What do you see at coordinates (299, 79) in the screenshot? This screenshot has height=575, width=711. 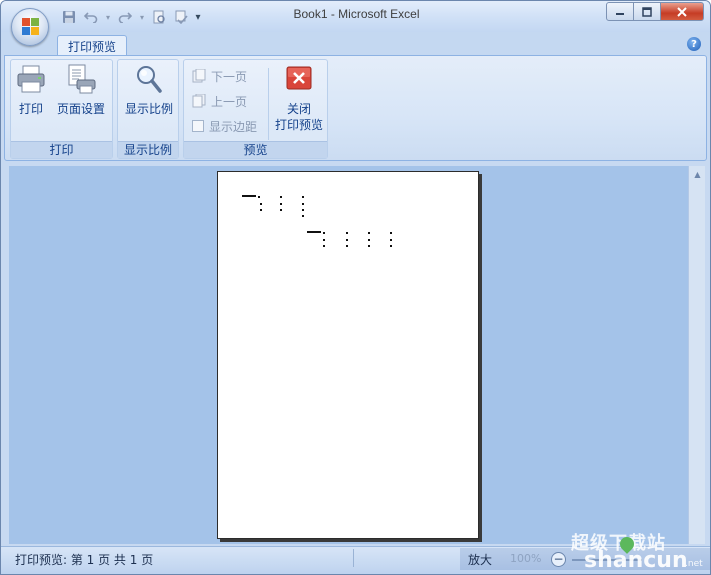 I see `close-preview-icon` at bounding box center [299, 79].